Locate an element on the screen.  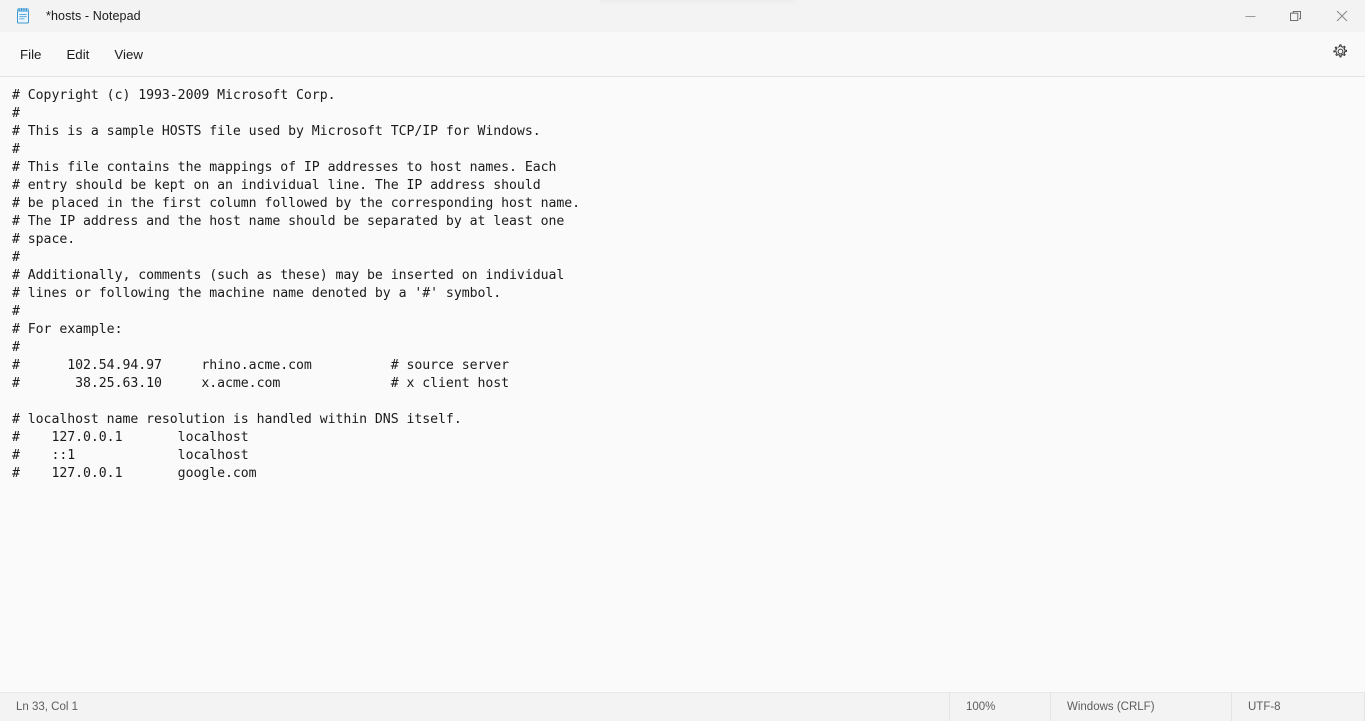
status-bar: Ln 33, Col 1 100% Windows (CRLF) UTF-8 is located at coordinates (682, 706).